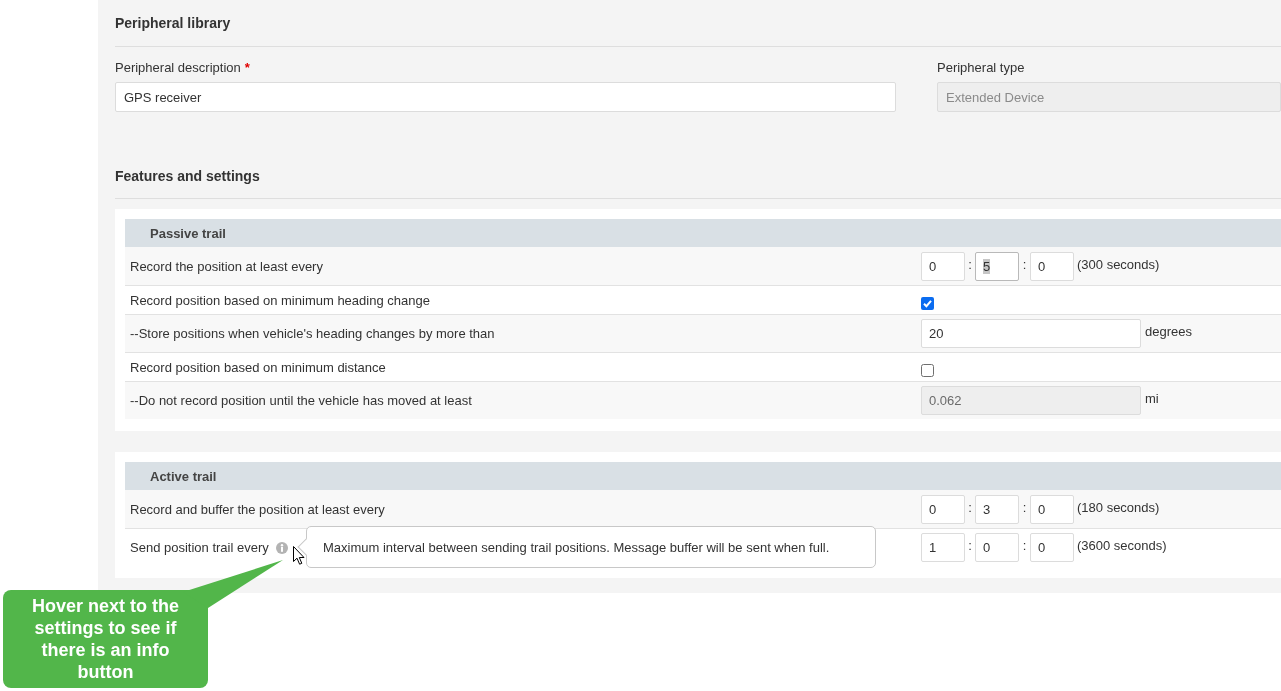  Describe the element at coordinates (1109, 97) in the screenshot. I see `text-field: Extended Device` at that location.